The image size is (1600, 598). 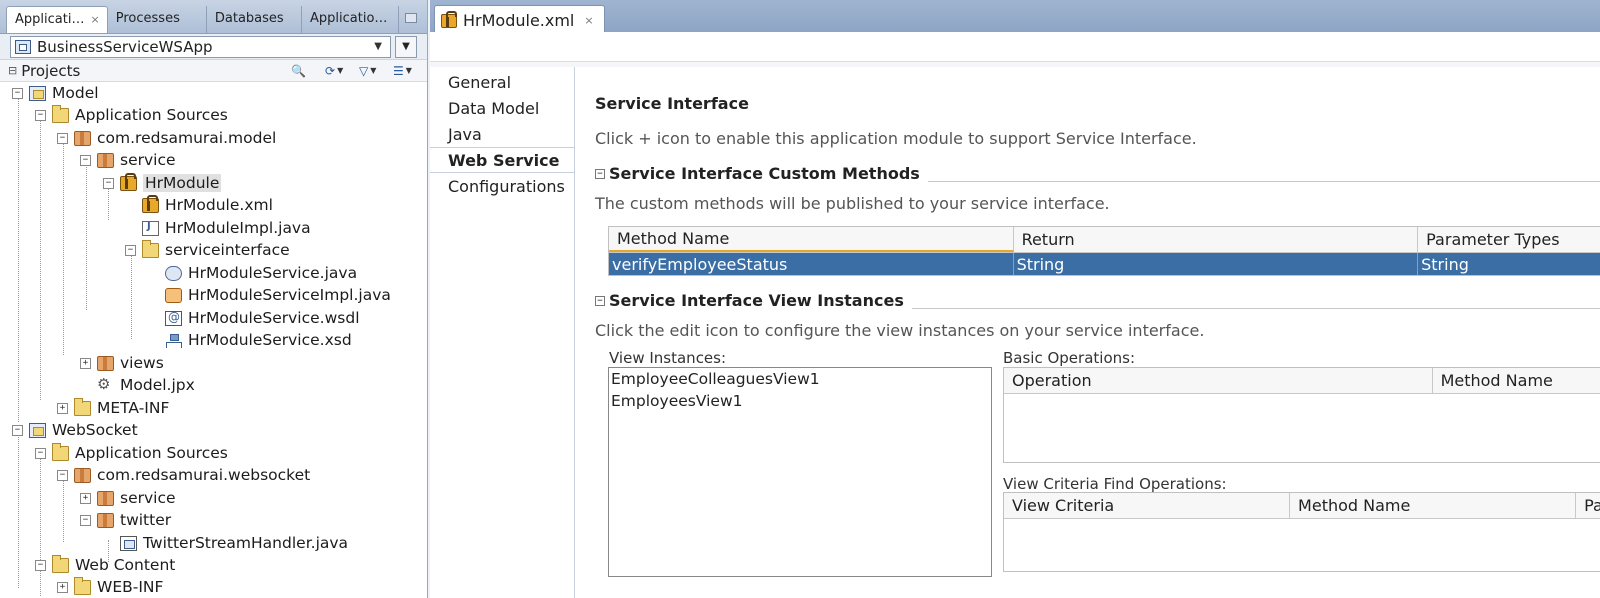 I want to click on divider, so click(x=1263, y=181).